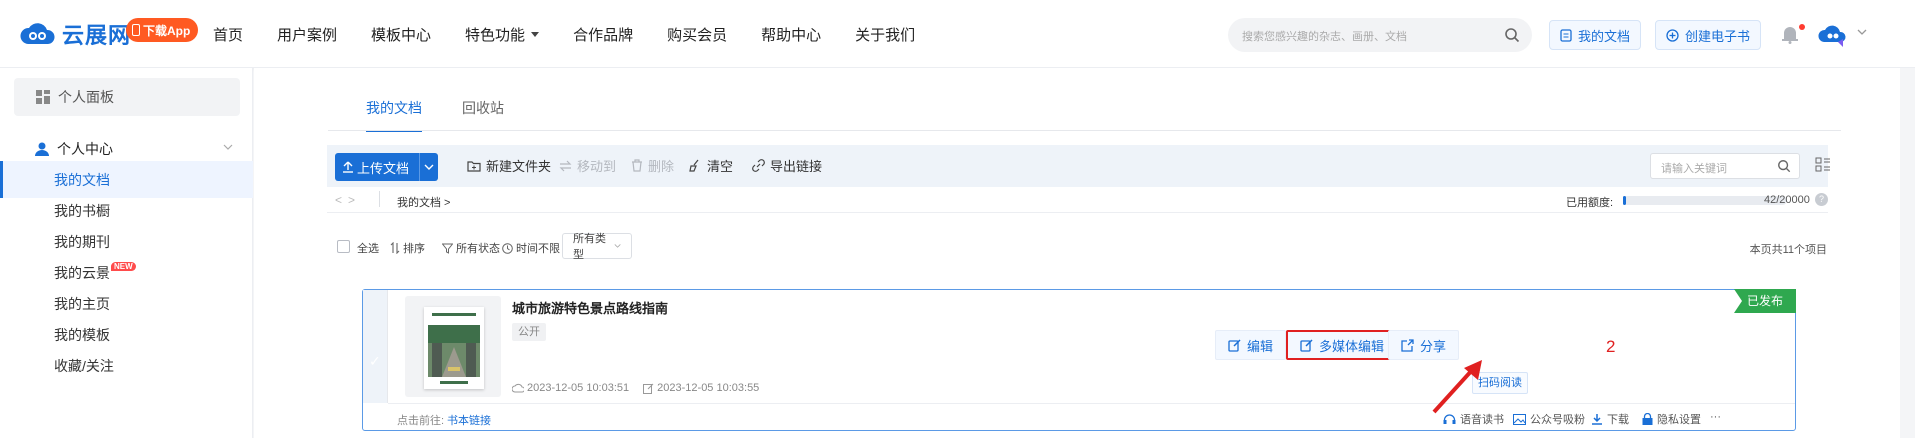 The image size is (1915, 438). Describe the element at coordinates (597, 247) in the screenshot. I see `type-select: 所有类型` at that location.